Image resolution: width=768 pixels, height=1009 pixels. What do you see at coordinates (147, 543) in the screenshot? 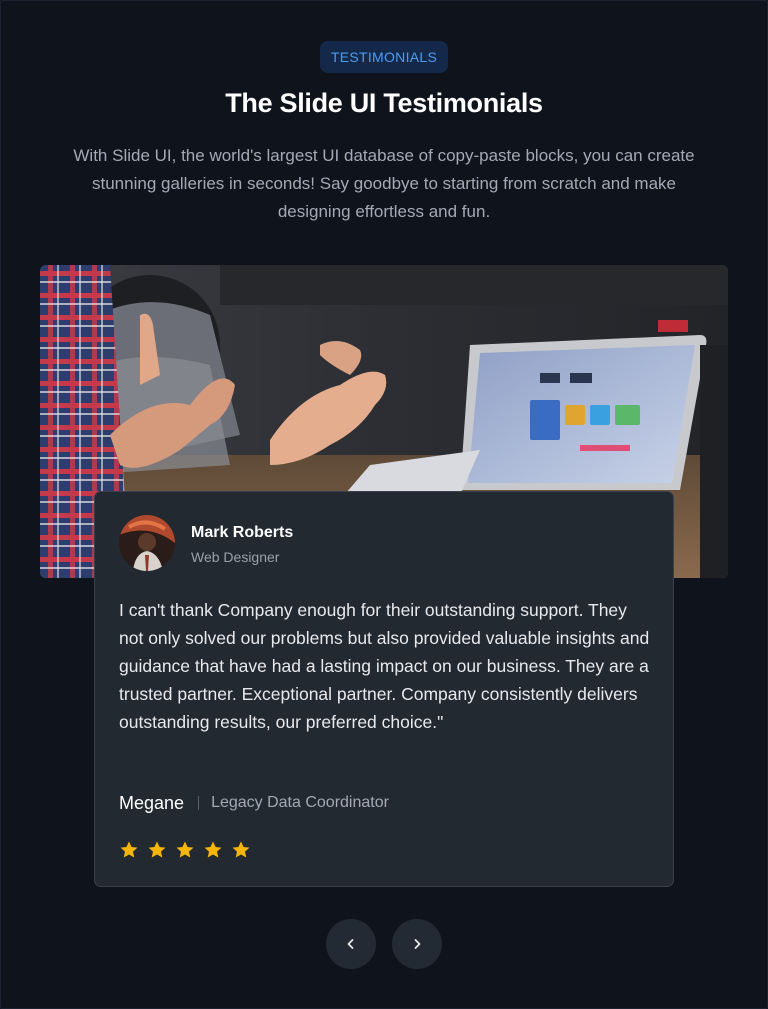
I see `reviewer-avatar` at bounding box center [147, 543].